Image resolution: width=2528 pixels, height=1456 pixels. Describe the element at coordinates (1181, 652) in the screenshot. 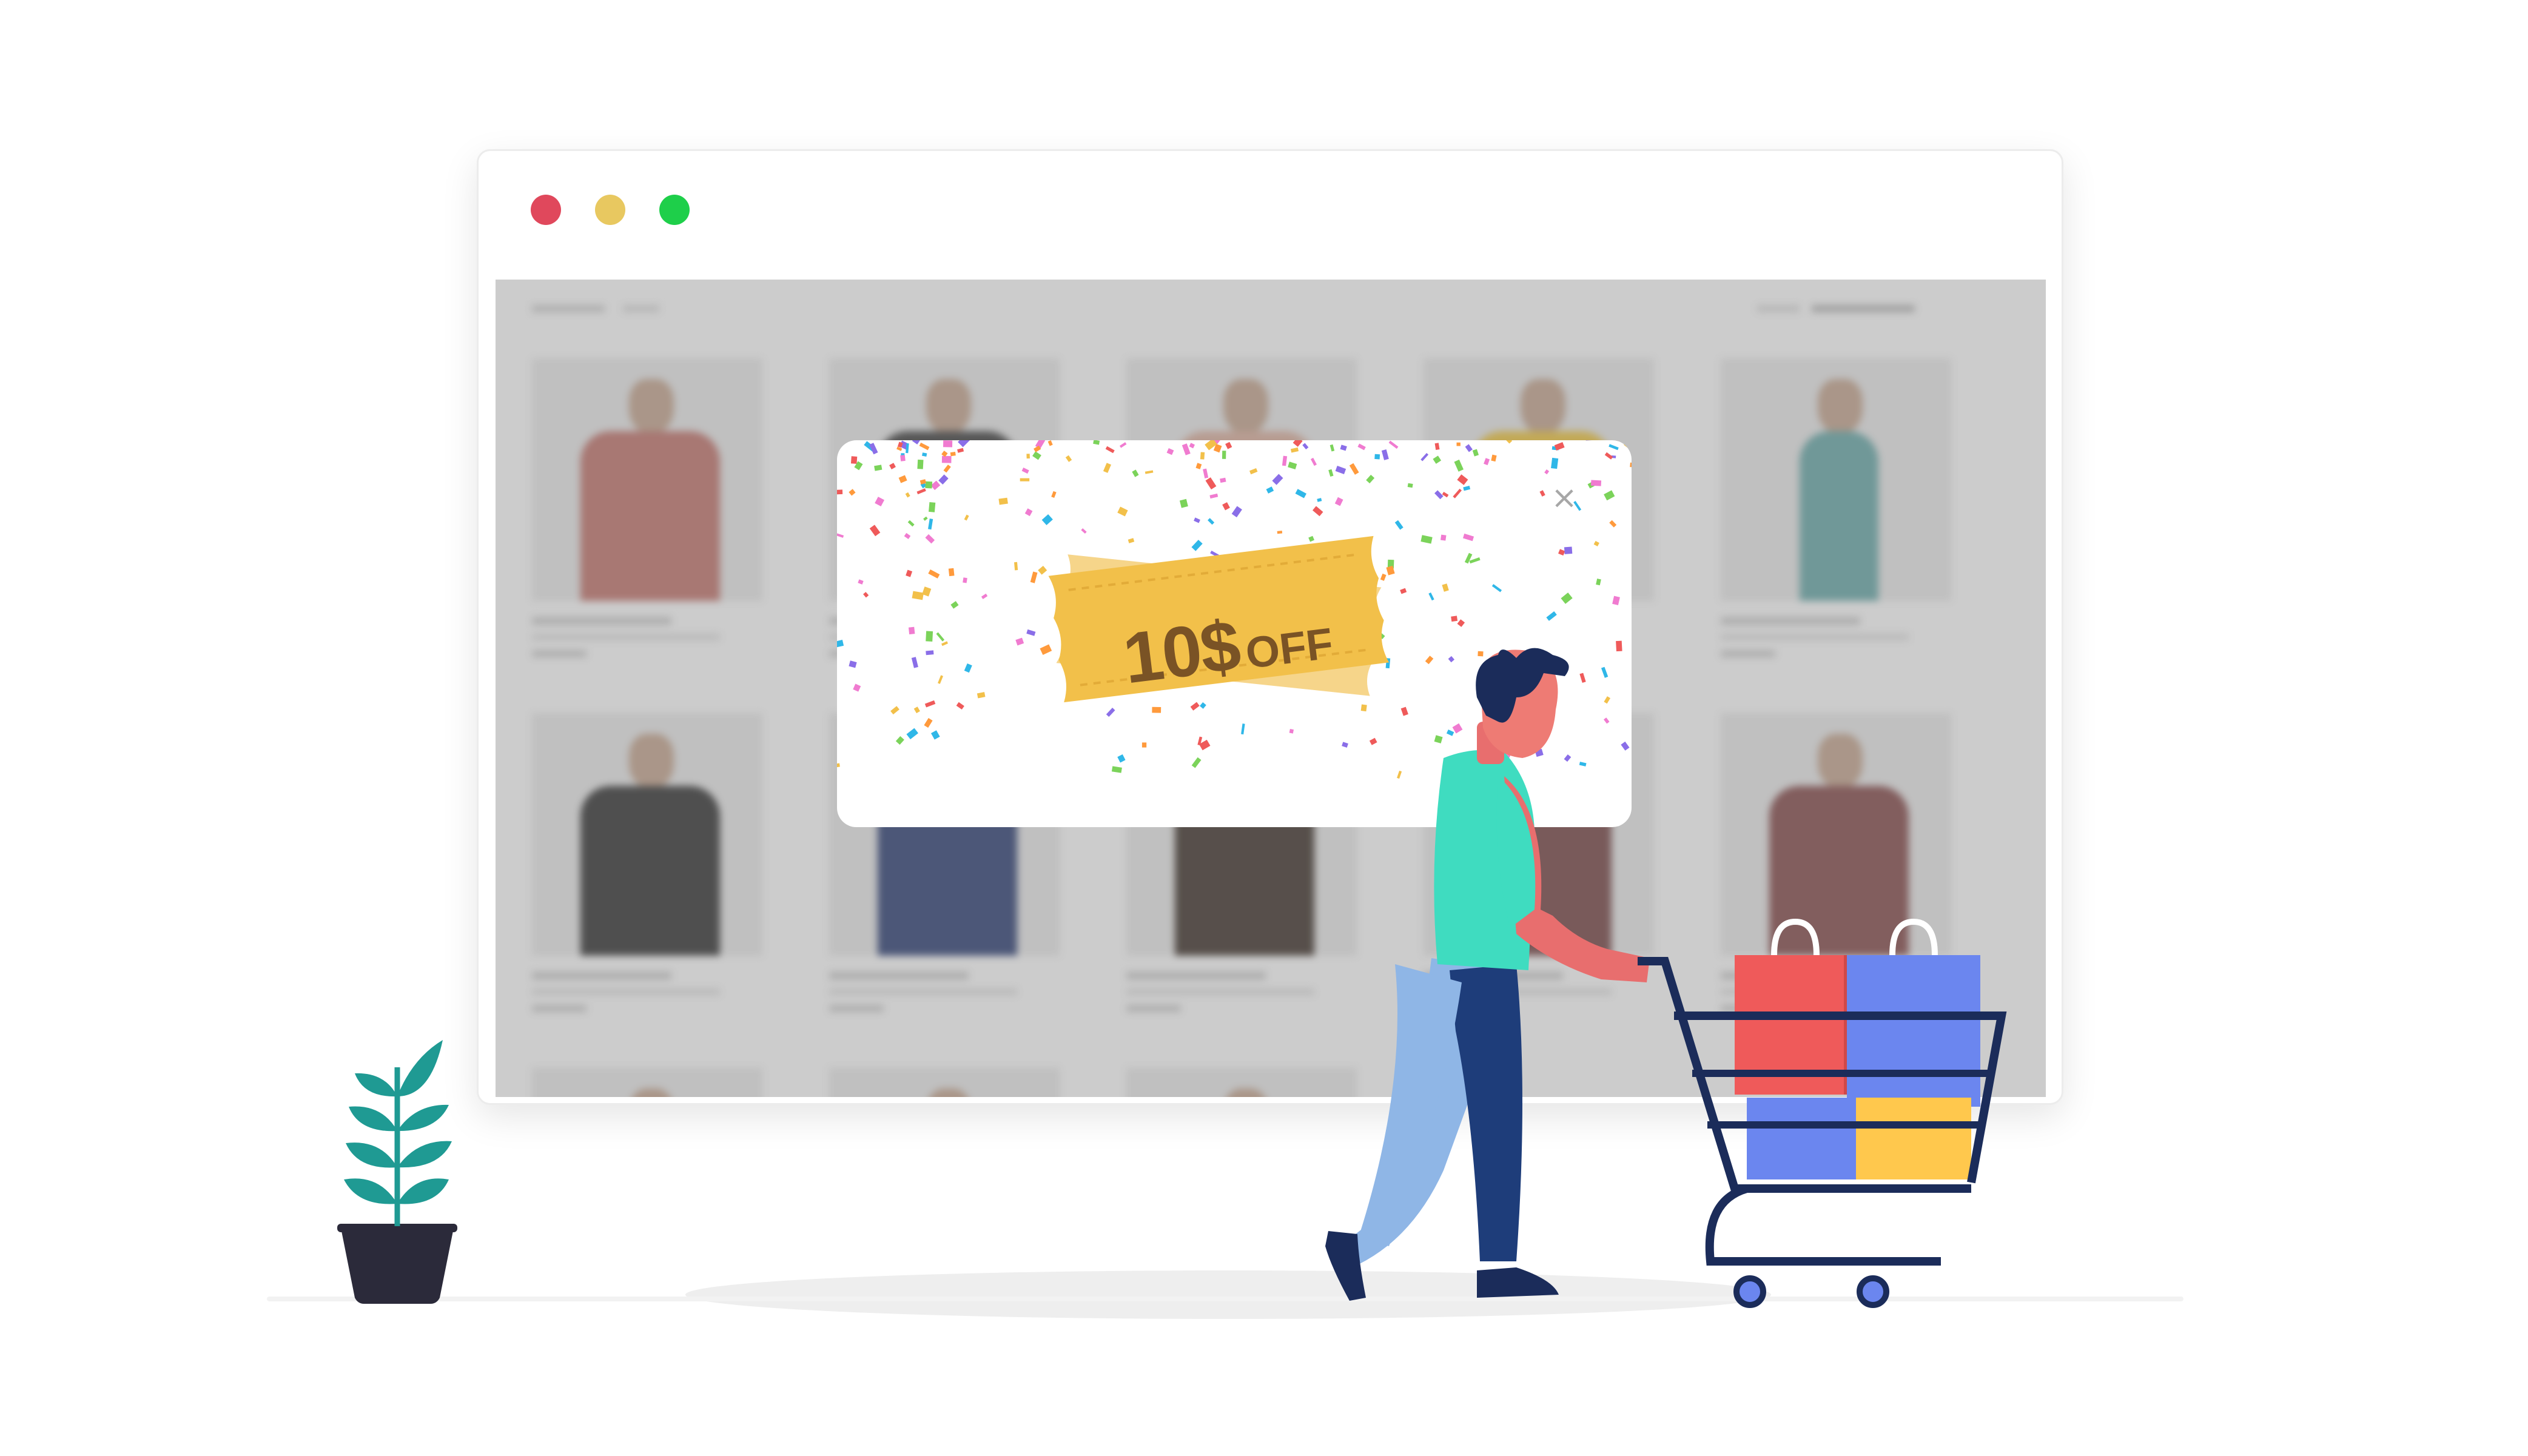

I see `coupon-amount: 10$` at that location.